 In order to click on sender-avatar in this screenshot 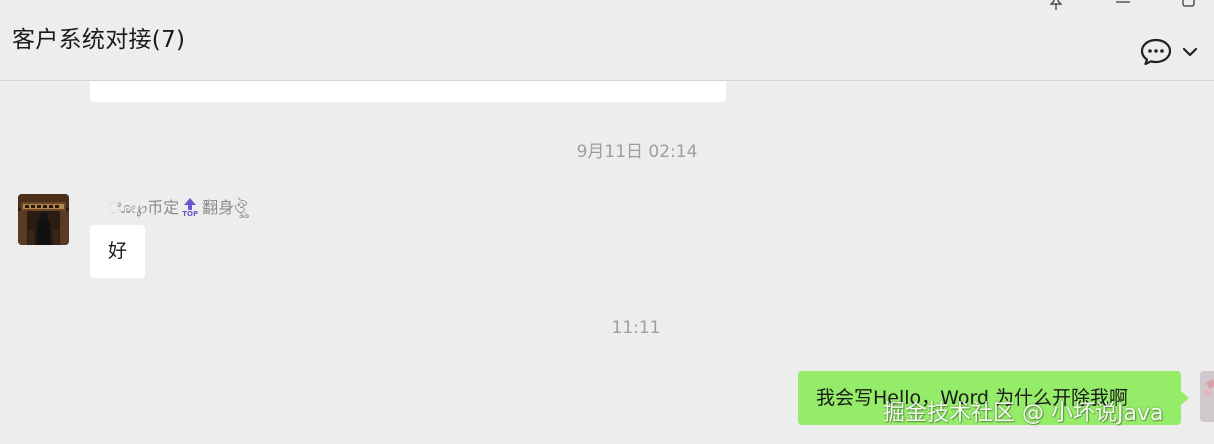, I will do `click(43, 219)`.